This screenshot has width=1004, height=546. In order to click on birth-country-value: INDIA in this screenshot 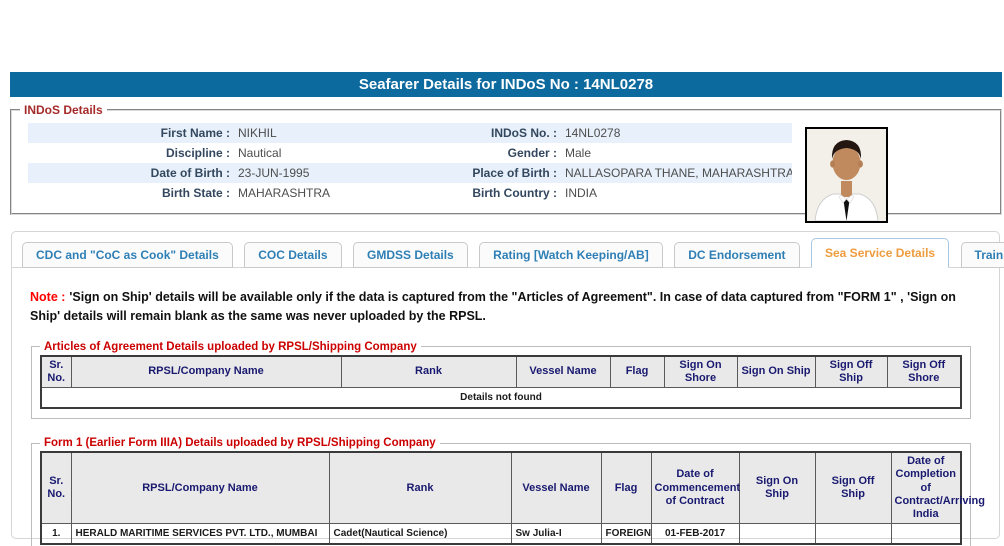, I will do `click(581, 193)`.